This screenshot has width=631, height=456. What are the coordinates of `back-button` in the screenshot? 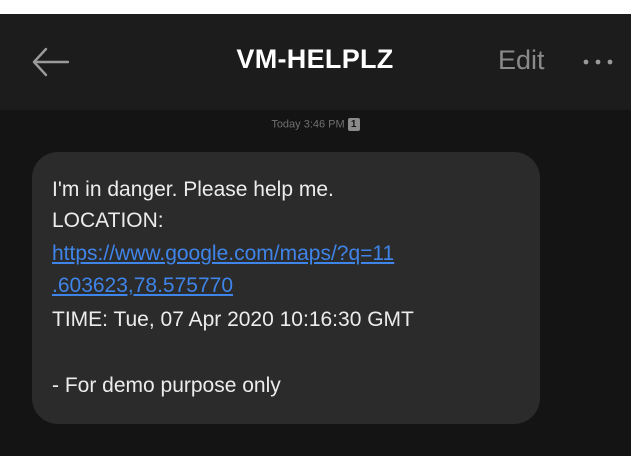 It's located at (50, 62).